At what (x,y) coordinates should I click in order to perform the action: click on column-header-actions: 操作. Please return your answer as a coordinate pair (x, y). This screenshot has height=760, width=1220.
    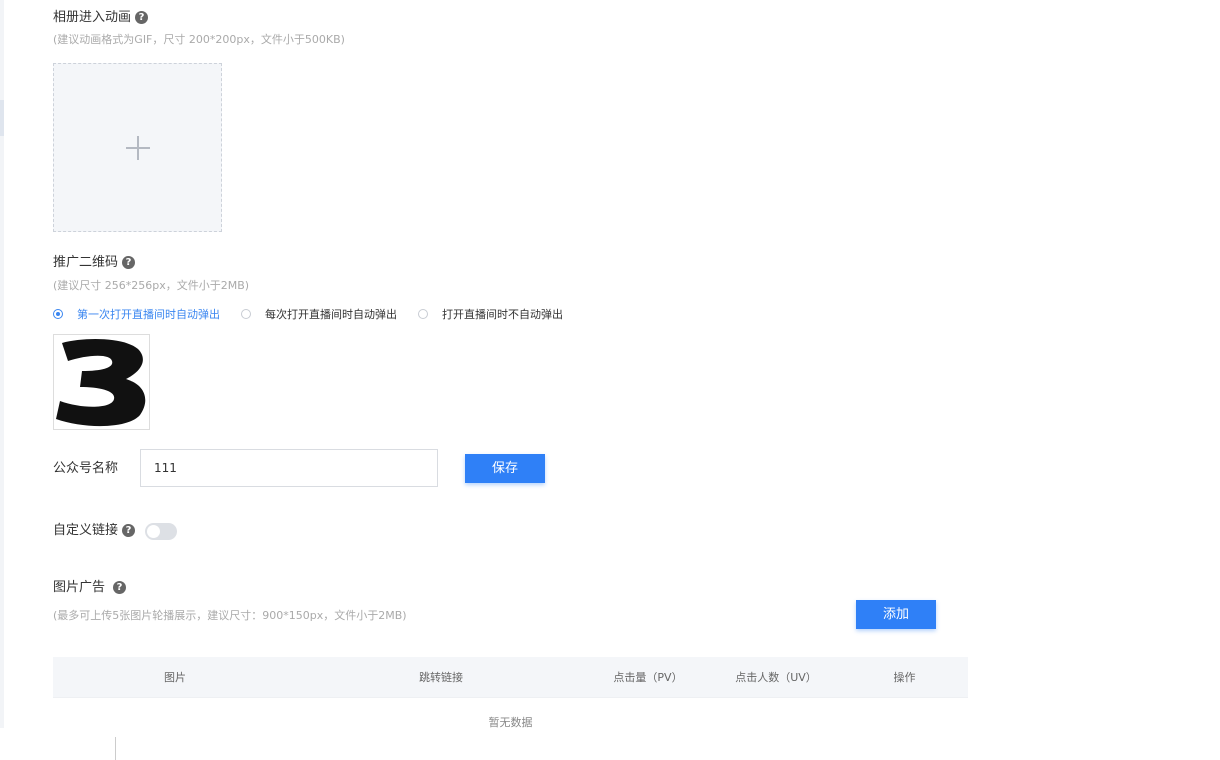
    Looking at the image, I should click on (904, 677).